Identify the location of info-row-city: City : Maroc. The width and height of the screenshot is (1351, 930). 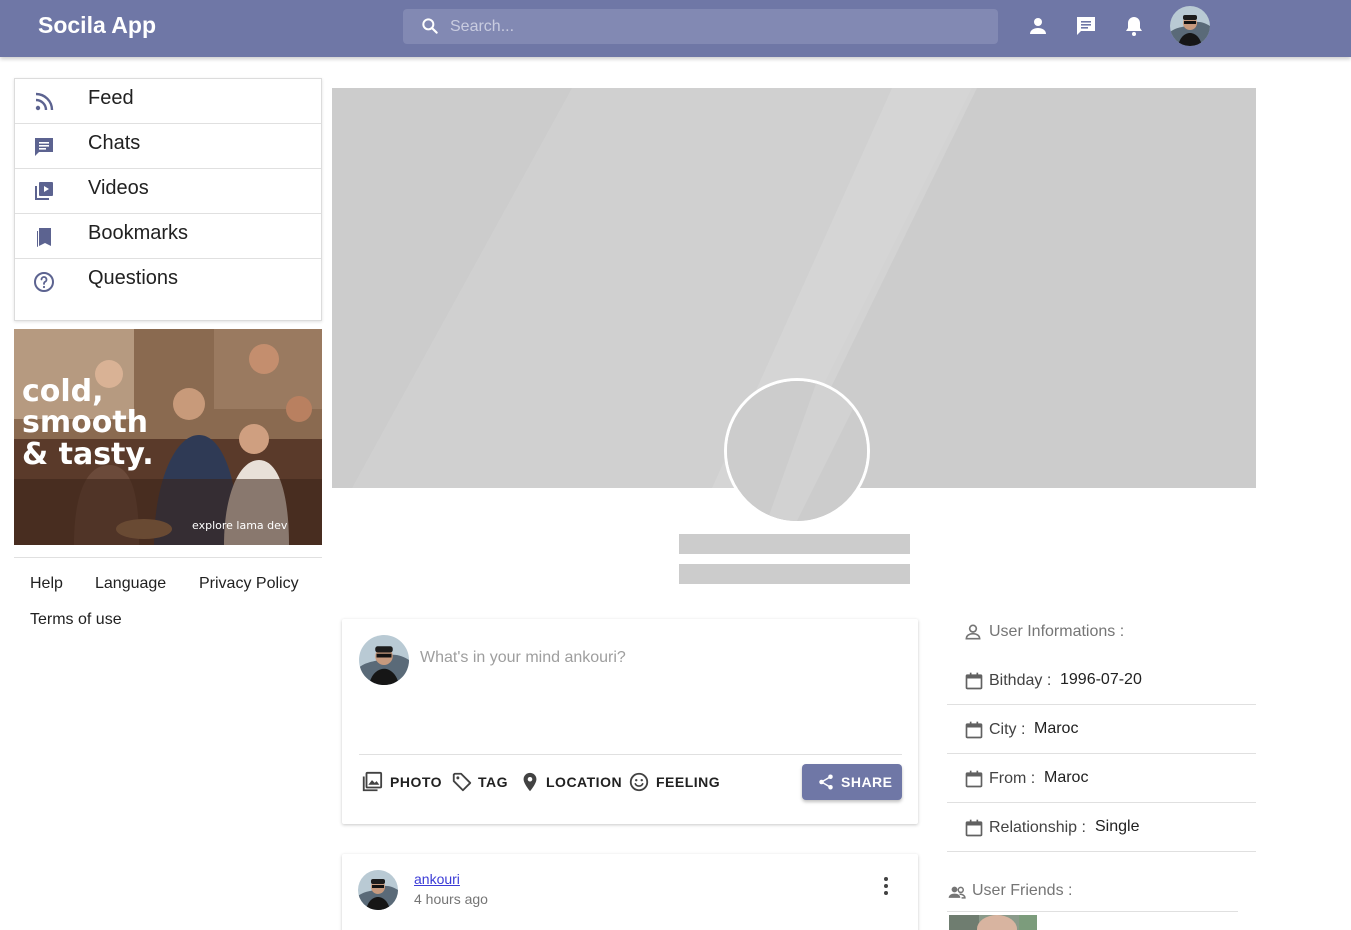
(1101, 729).